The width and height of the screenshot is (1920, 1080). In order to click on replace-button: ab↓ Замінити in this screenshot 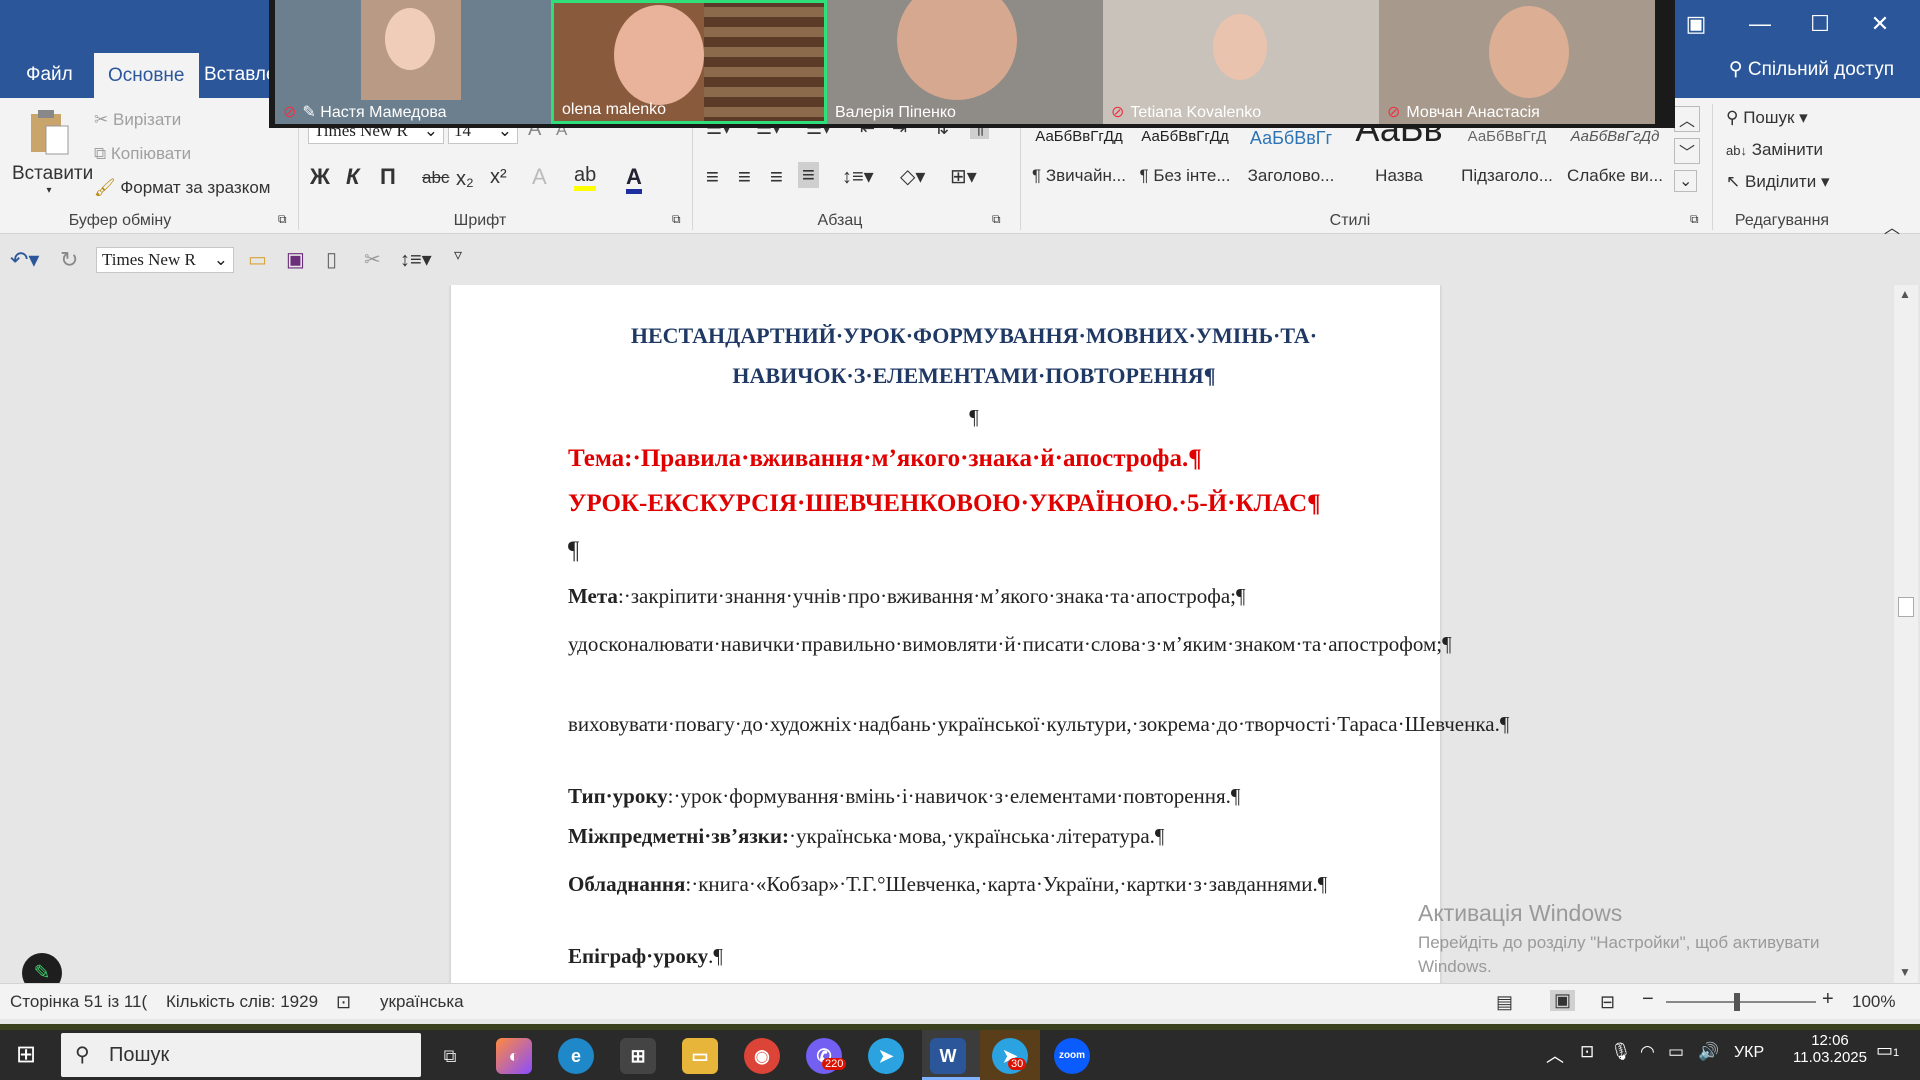, I will do `click(1774, 150)`.